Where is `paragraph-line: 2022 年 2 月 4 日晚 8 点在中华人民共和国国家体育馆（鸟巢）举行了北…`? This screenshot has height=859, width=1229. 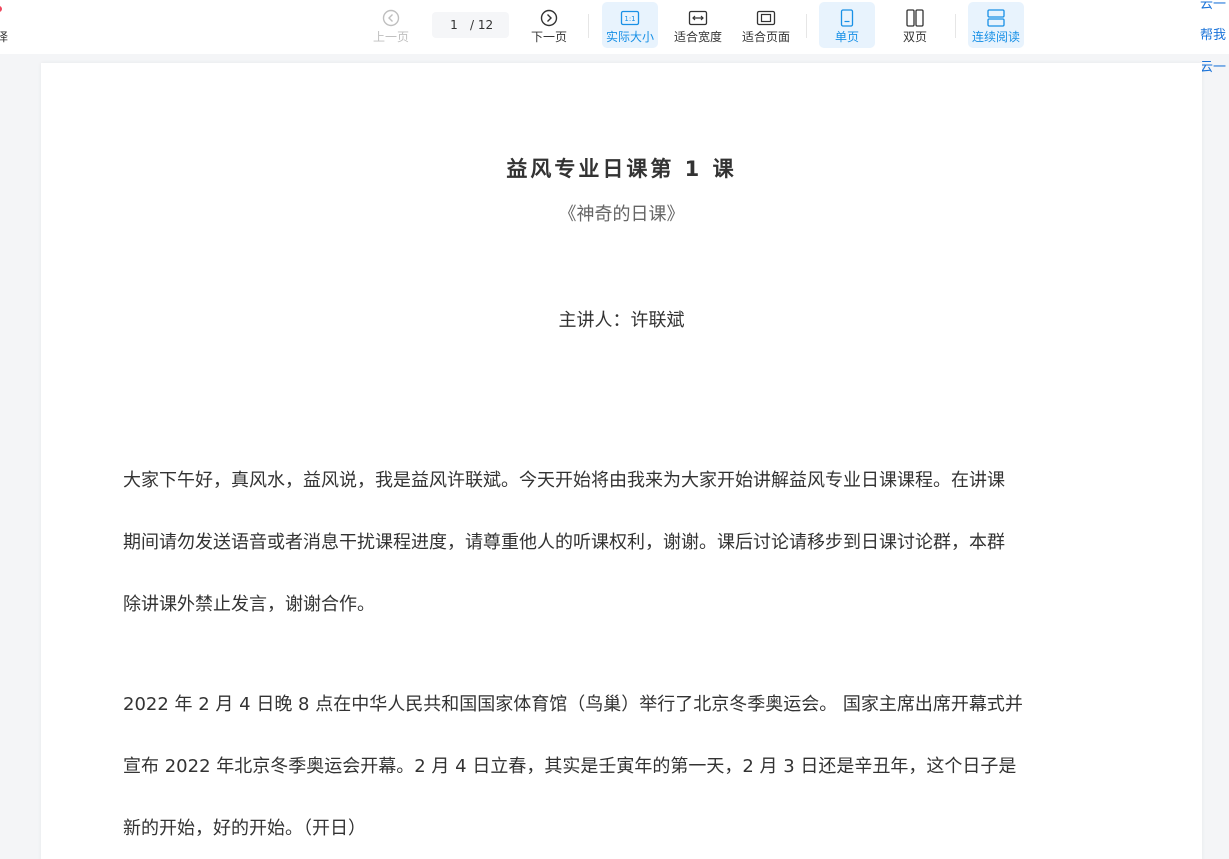 paragraph-line: 2022 年 2 月 4 日晚 8 点在中华人民共和国国家体育馆（鸟巢）举行了北… is located at coordinates (573, 704).